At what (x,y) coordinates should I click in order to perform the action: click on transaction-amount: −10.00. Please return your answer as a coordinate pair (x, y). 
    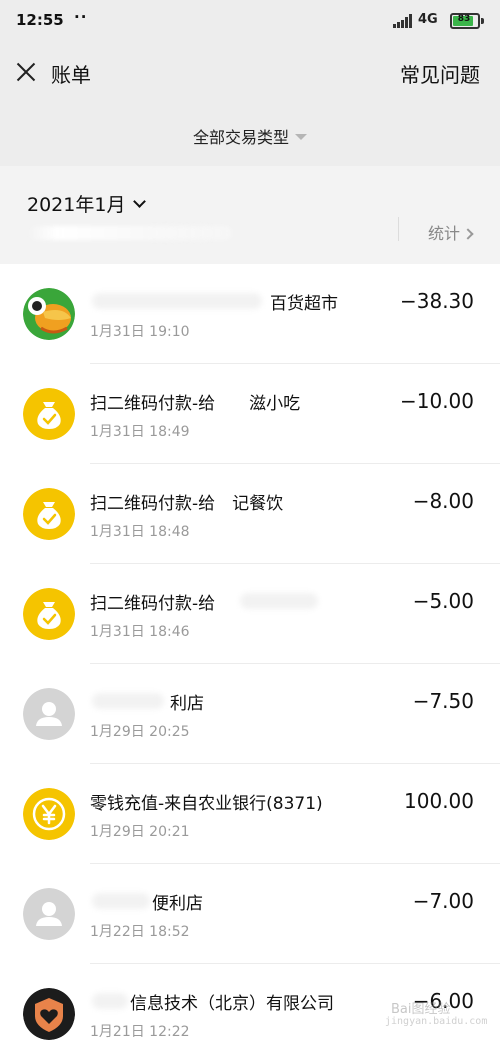
    Looking at the image, I should click on (436, 401).